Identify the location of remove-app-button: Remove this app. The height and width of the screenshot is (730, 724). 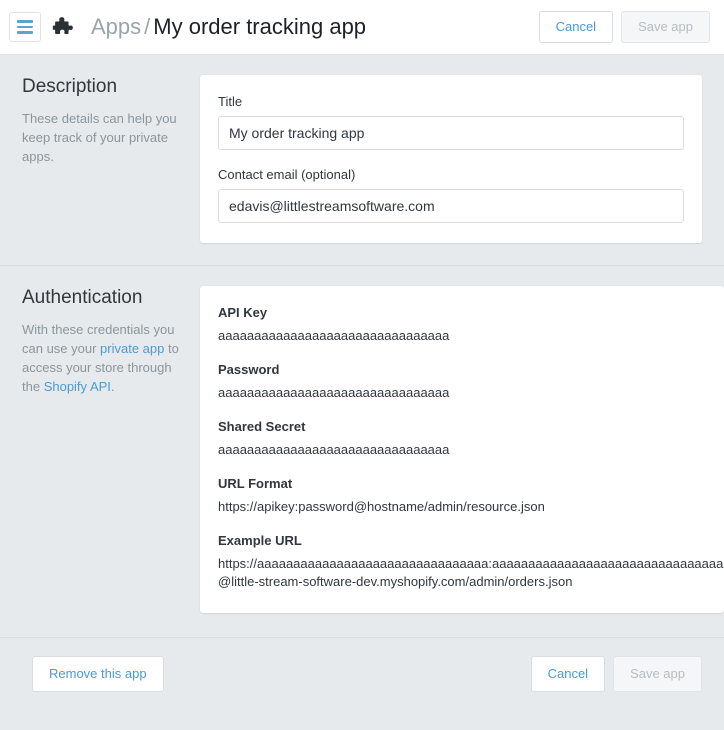
(98, 674).